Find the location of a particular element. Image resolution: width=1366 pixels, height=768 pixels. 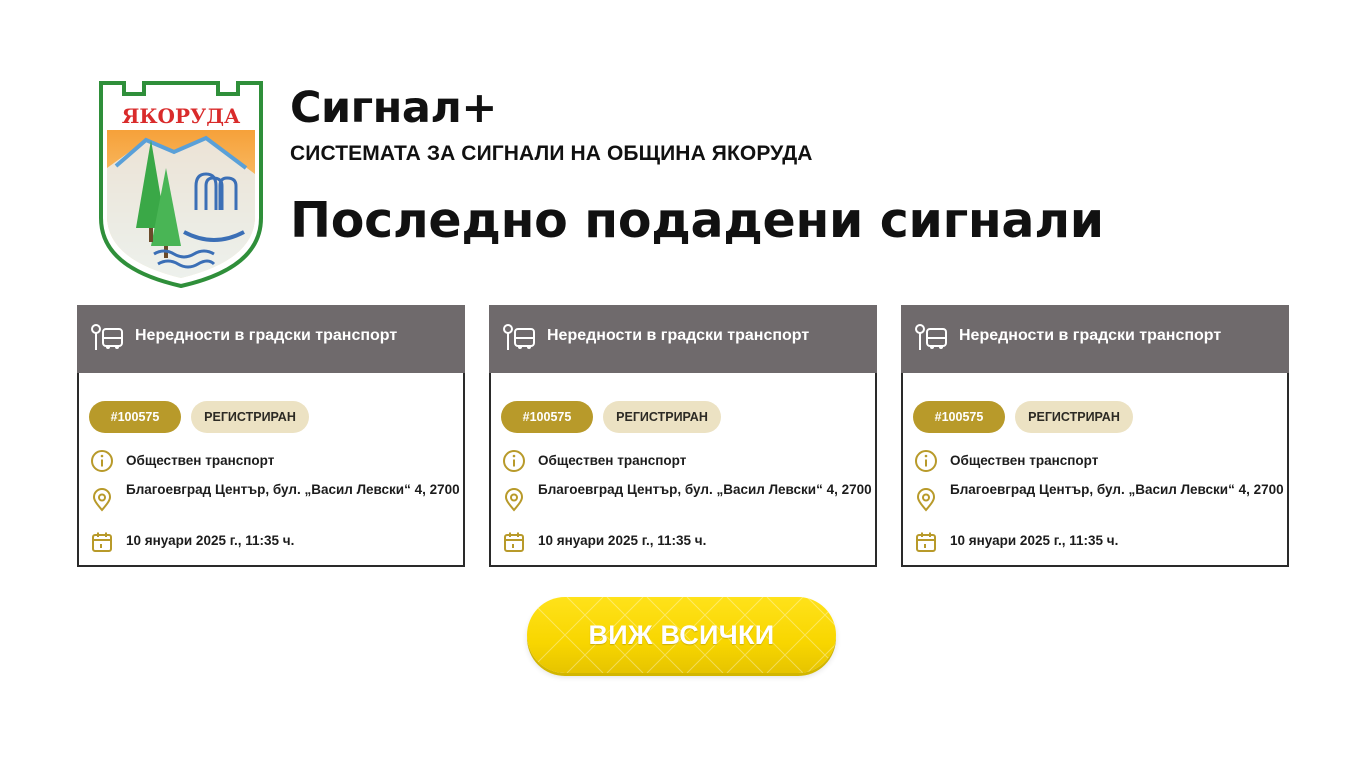

municipality-logo: ЯКОРУДА is located at coordinates (181, 184).